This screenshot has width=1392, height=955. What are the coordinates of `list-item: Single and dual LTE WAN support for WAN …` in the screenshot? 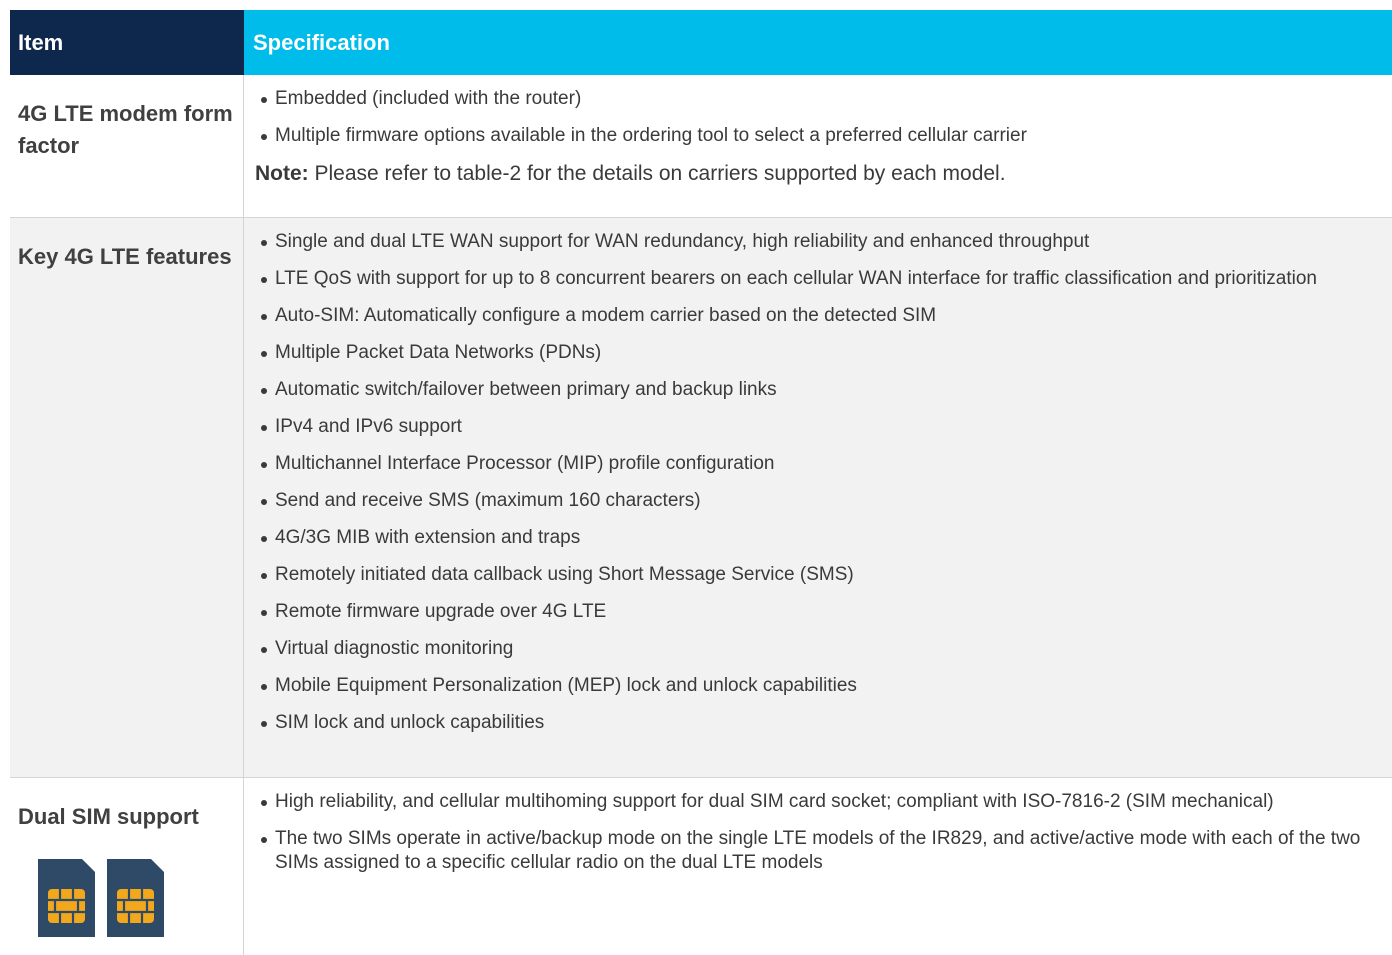 It's located at (823, 242).